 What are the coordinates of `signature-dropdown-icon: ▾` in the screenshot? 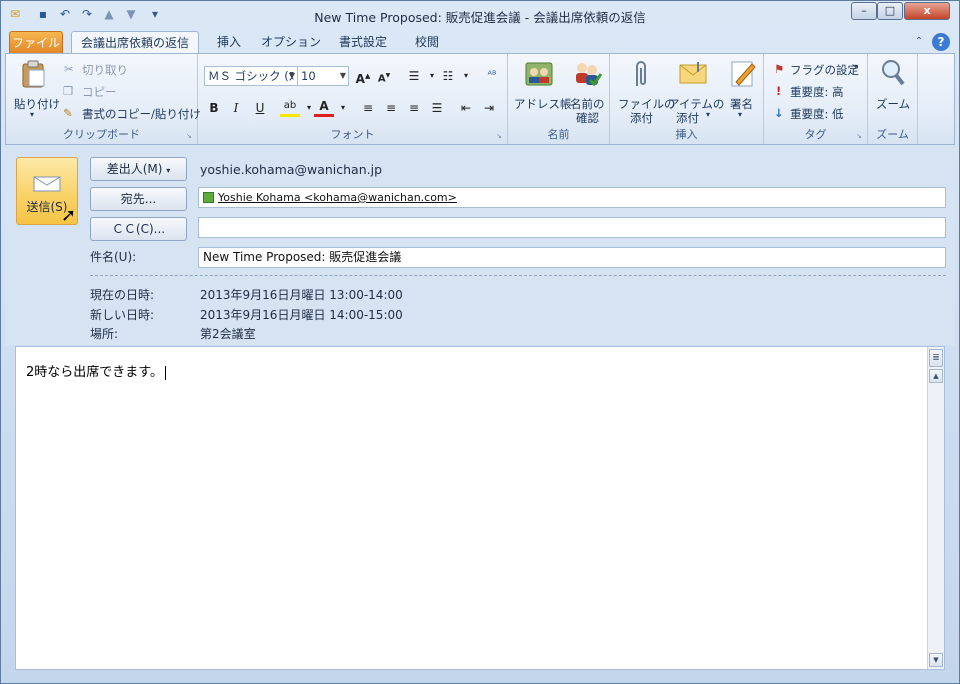 It's located at (740, 114).